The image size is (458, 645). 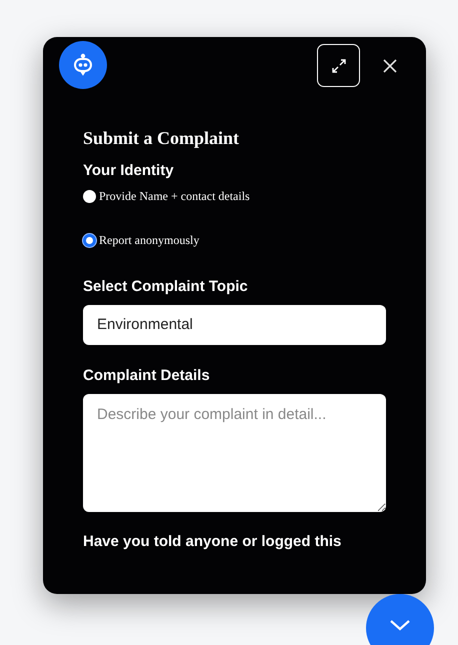 What do you see at coordinates (129, 171) in the screenshot?
I see `identity-label: Your Identity` at bounding box center [129, 171].